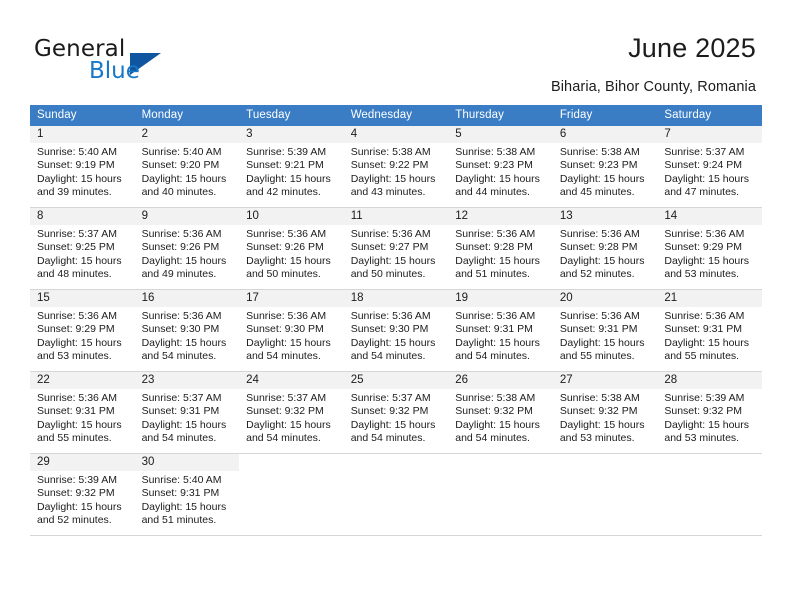  Describe the element at coordinates (179, 273) in the screenshot. I see `daylight-text-line2: and 49 minutes.` at that location.